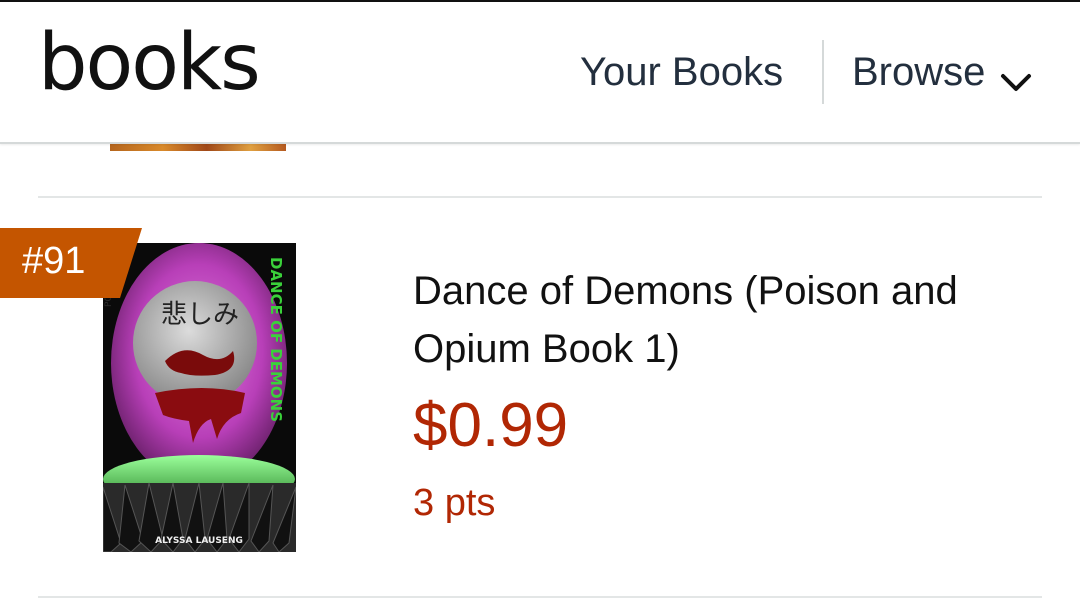 This screenshot has height=605, width=1080. Describe the element at coordinates (54, 261) in the screenshot. I see `rank-number: #91` at that location.